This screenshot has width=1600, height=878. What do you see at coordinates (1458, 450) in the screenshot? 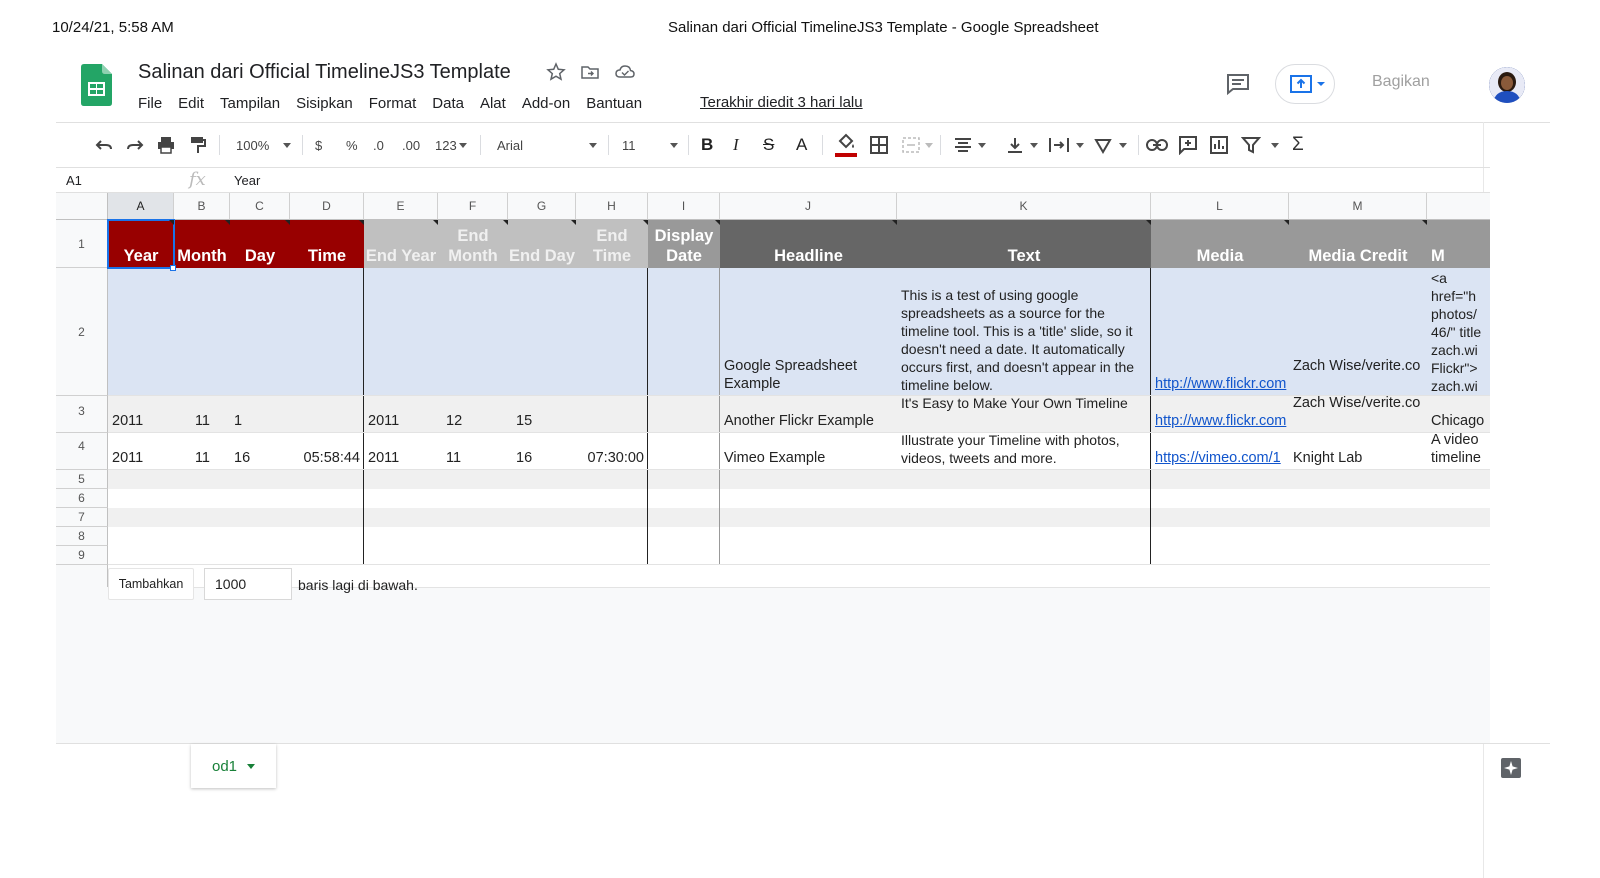
I see `cell-media-caption: A video timeline` at bounding box center [1458, 450].